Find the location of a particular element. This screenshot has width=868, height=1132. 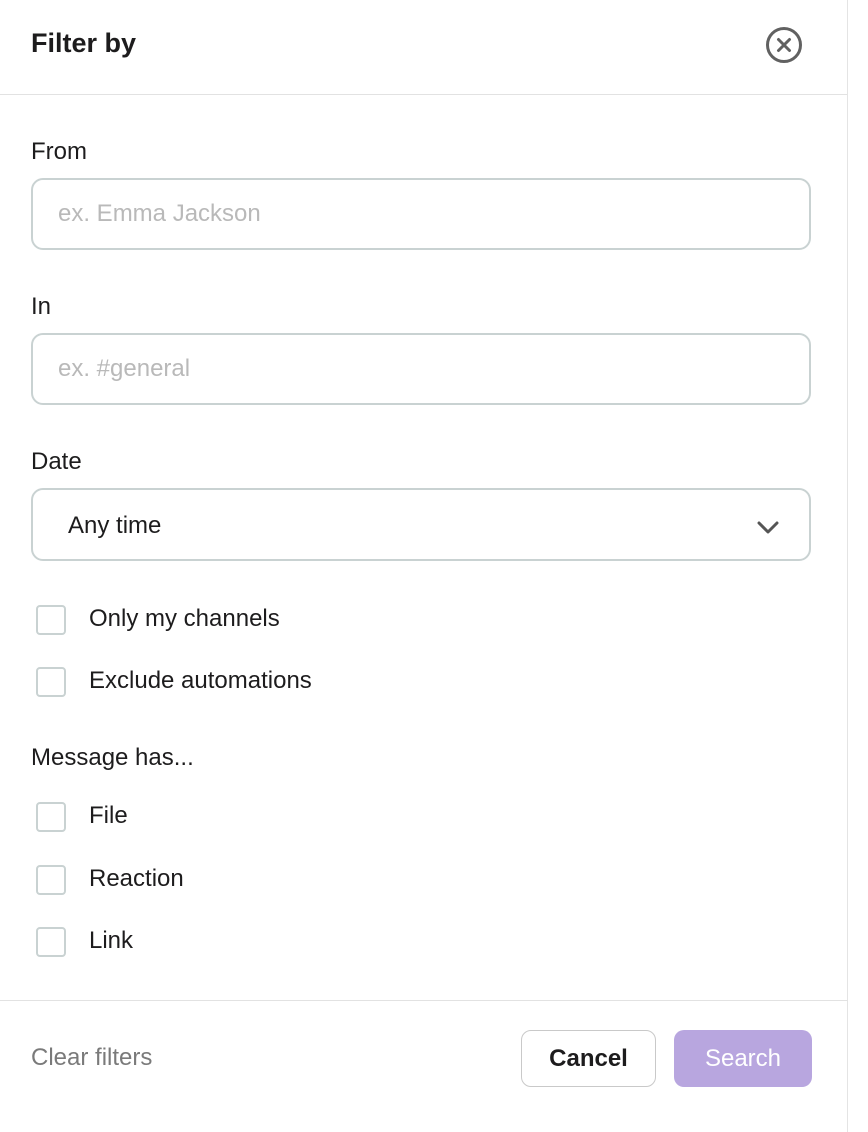

date-selected-value: Any time is located at coordinates (115, 525).